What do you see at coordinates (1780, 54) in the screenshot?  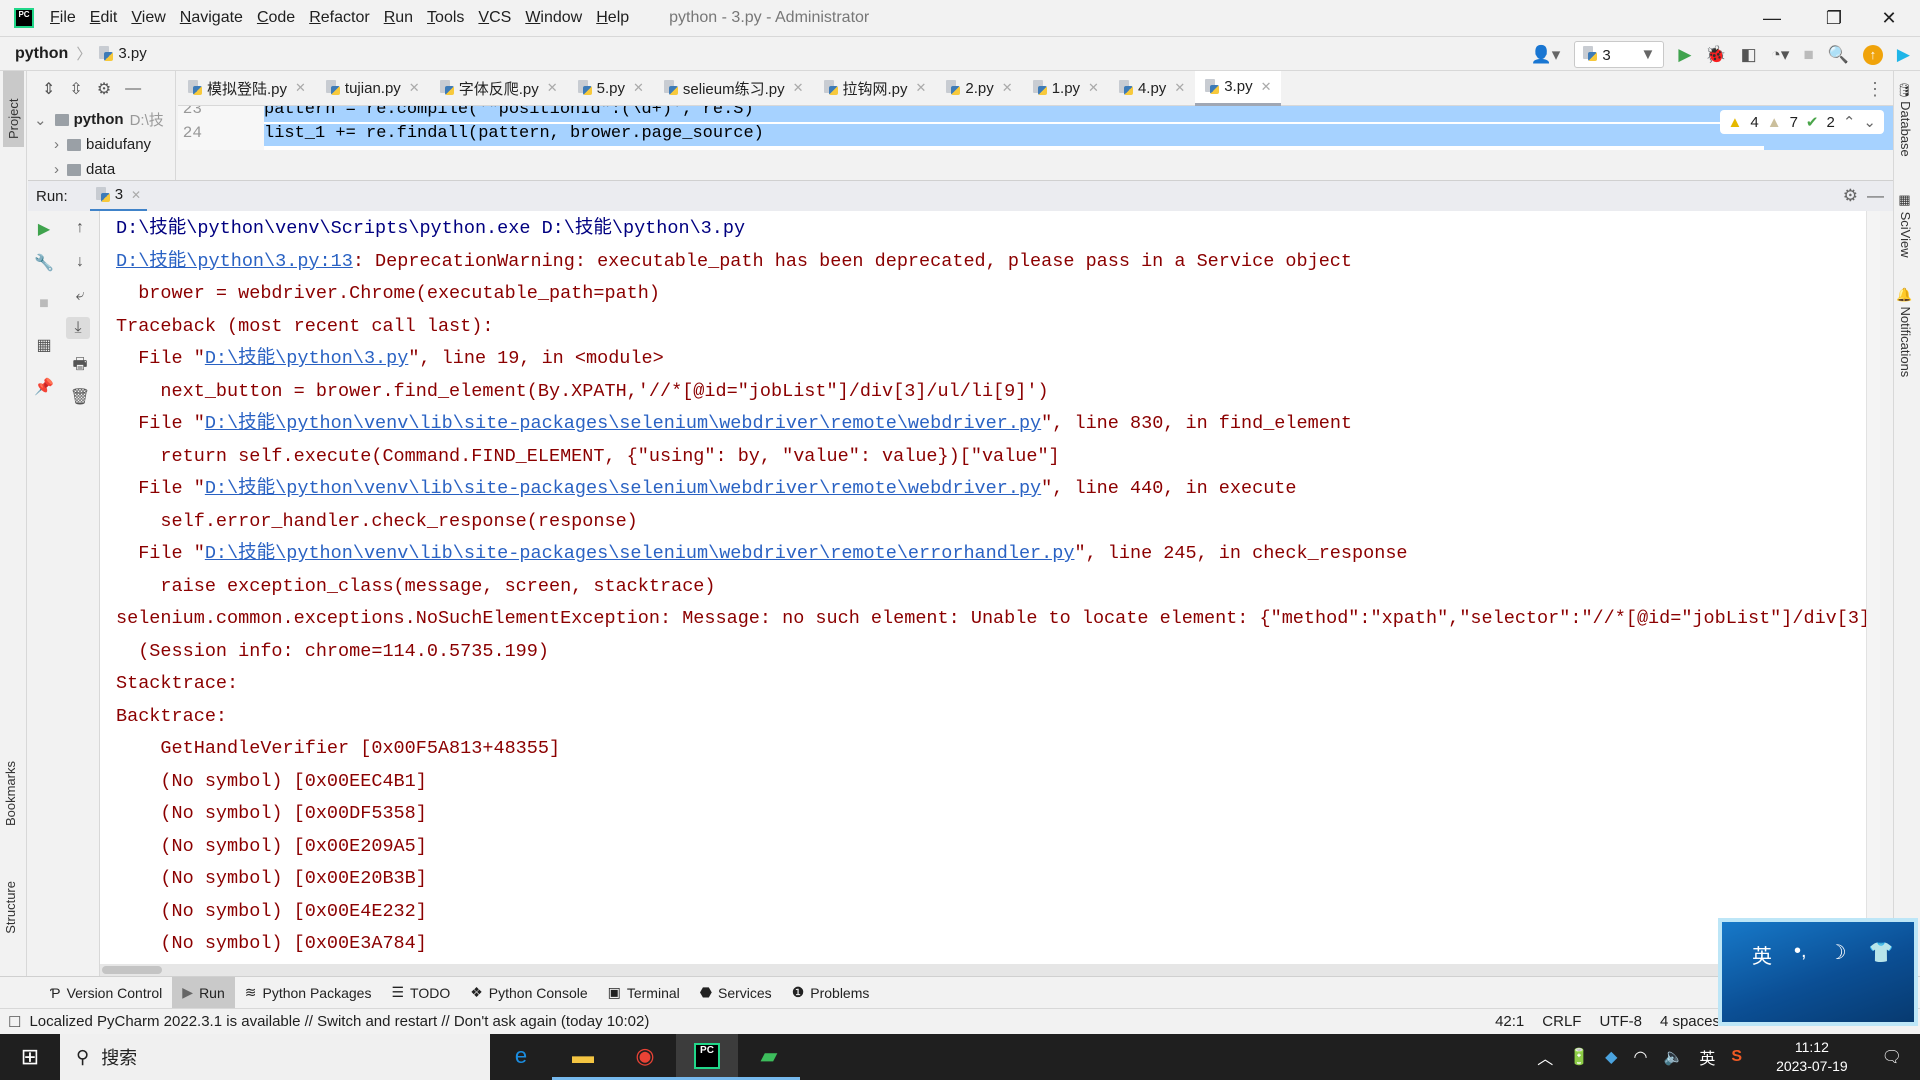 I see `profile-icon: ◔▾` at bounding box center [1780, 54].